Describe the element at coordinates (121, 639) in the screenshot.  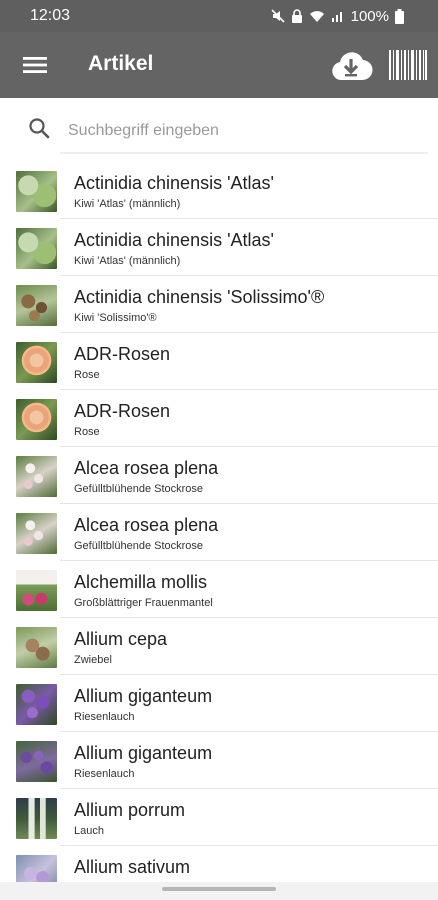
I see `item-title: Allium cepa` at that location.